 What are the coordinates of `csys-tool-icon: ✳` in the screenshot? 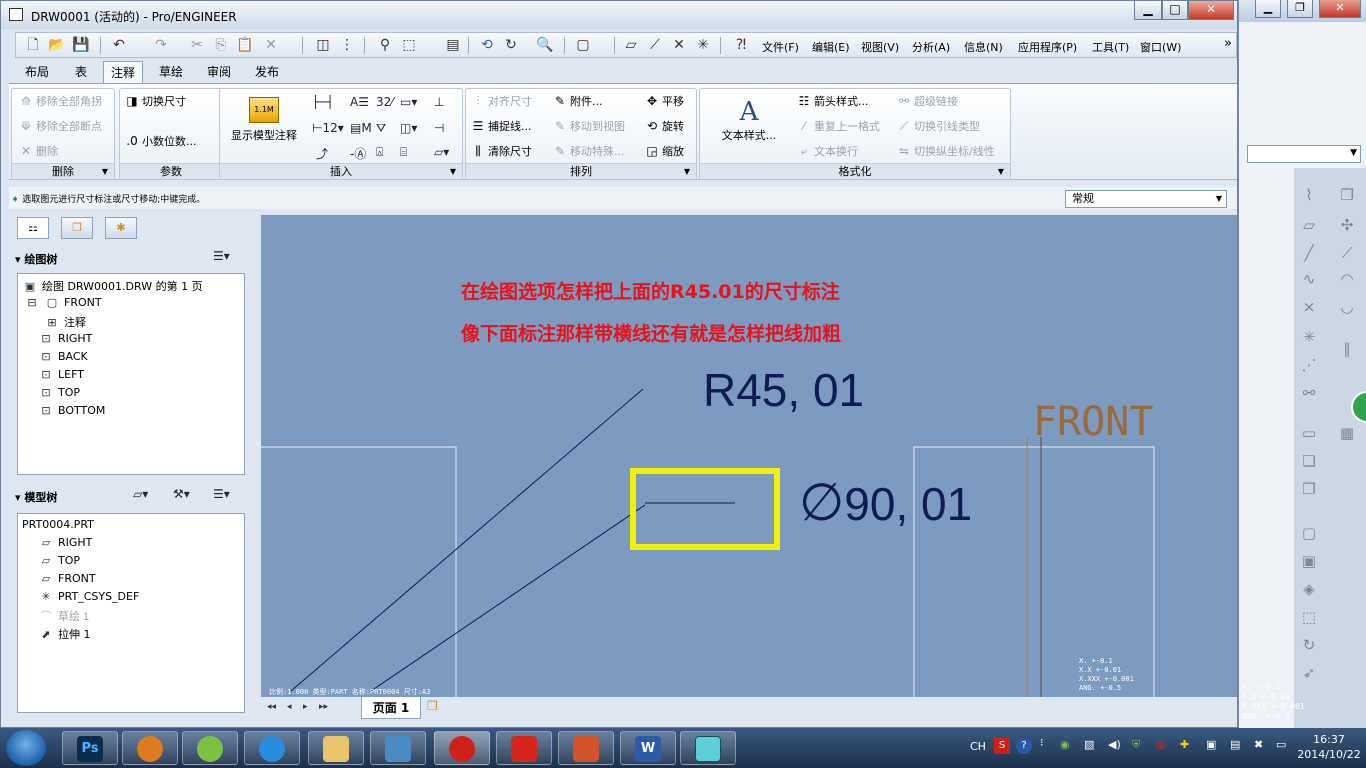 It's located at (1309, 337).